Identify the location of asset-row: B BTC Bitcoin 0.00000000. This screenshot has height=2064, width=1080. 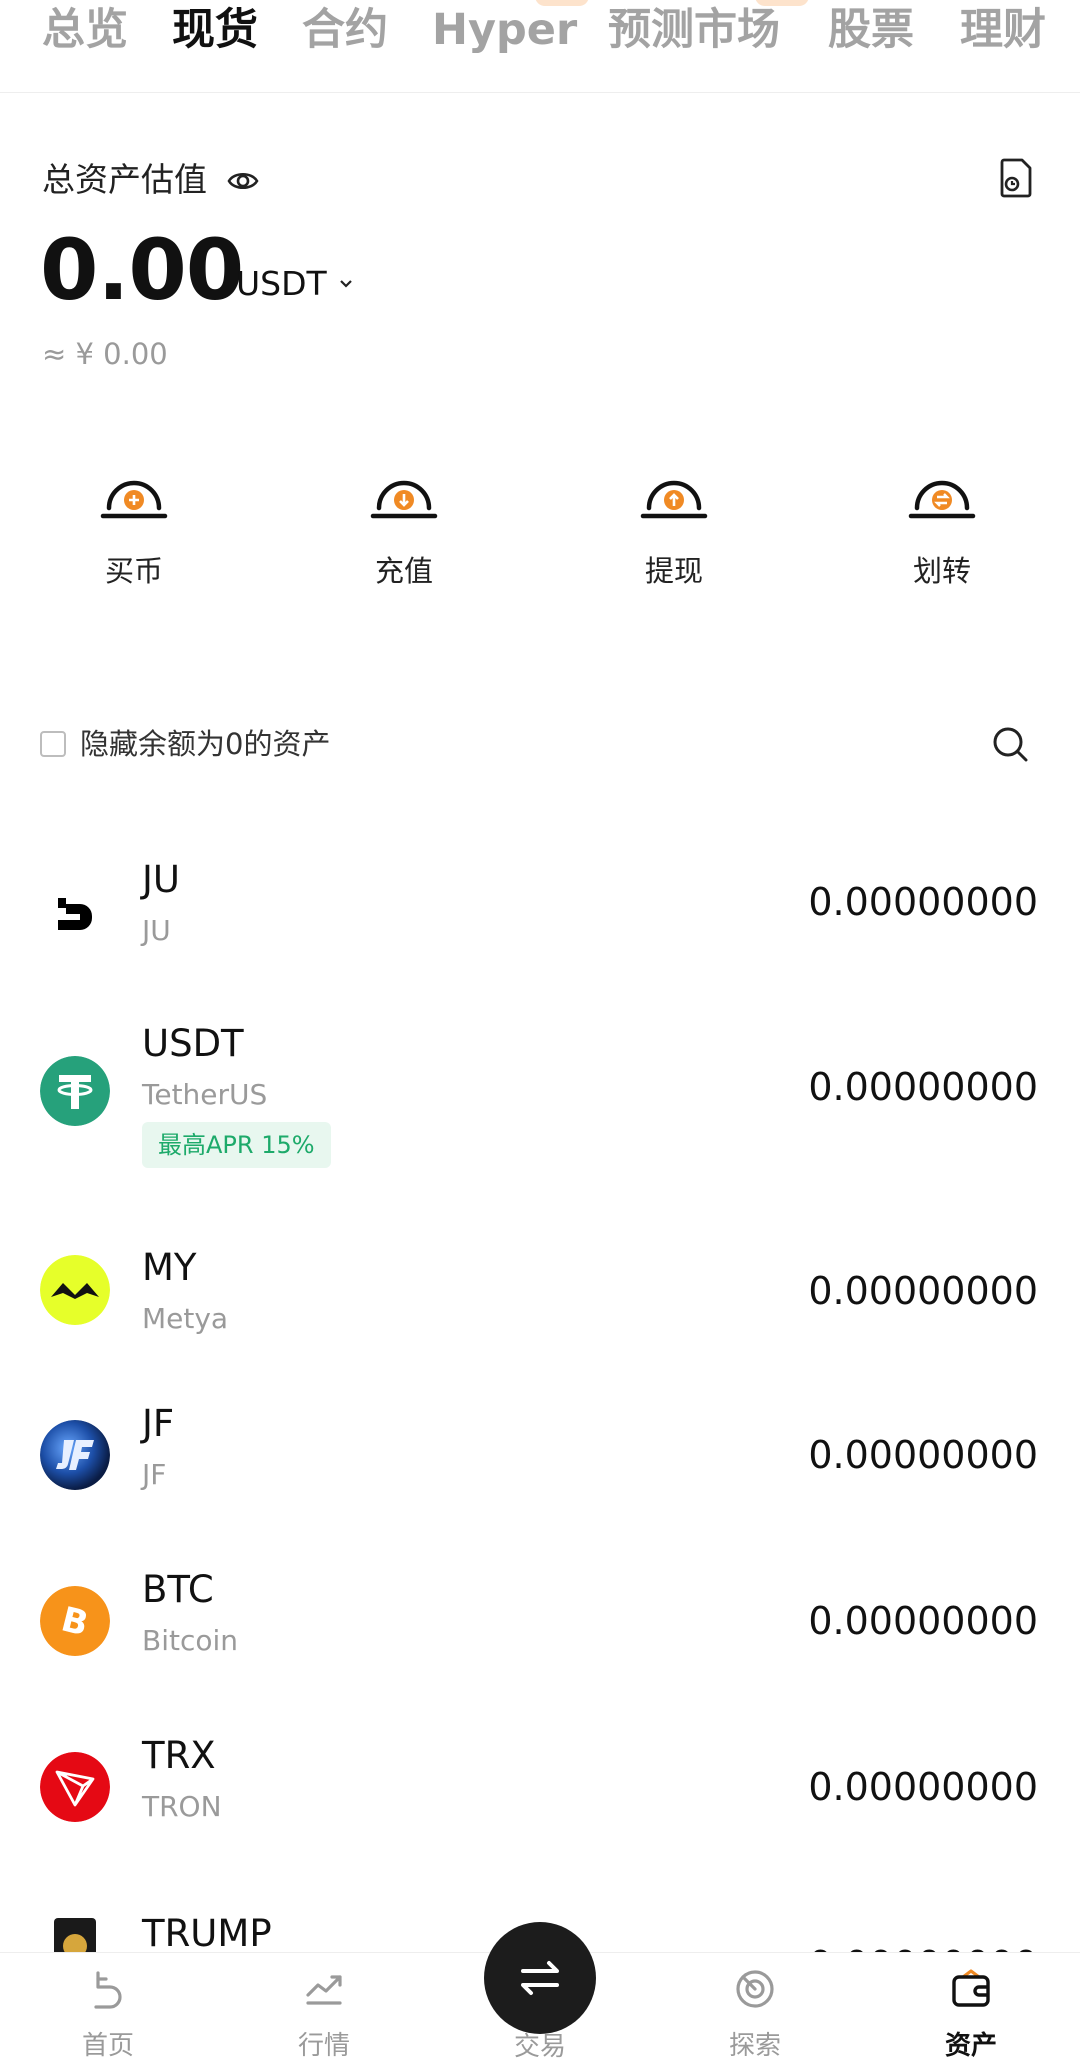
(540, 1636).